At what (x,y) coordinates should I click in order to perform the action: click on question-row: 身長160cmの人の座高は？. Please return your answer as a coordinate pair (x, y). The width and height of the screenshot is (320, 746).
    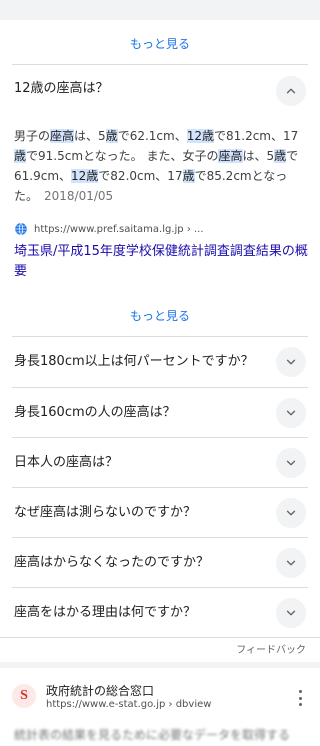
    Looking at the image, I should click on (160, 413).